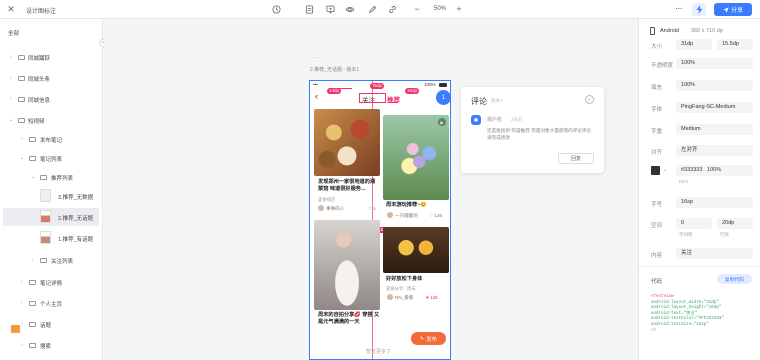  Describe the element at coordinates (416, 157) in the screenshot. I see `card-image-balloons: ▶` at that location.